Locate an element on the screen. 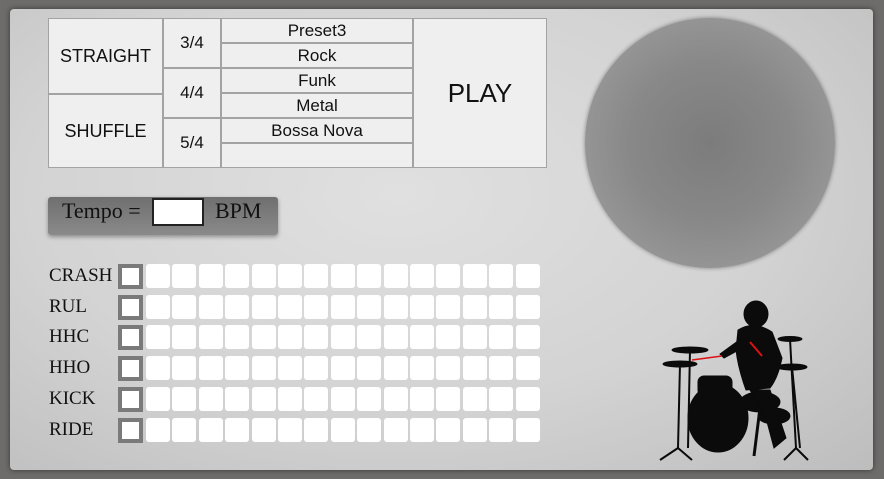  track-toggle-hhc is located at coordinates (130, 337).